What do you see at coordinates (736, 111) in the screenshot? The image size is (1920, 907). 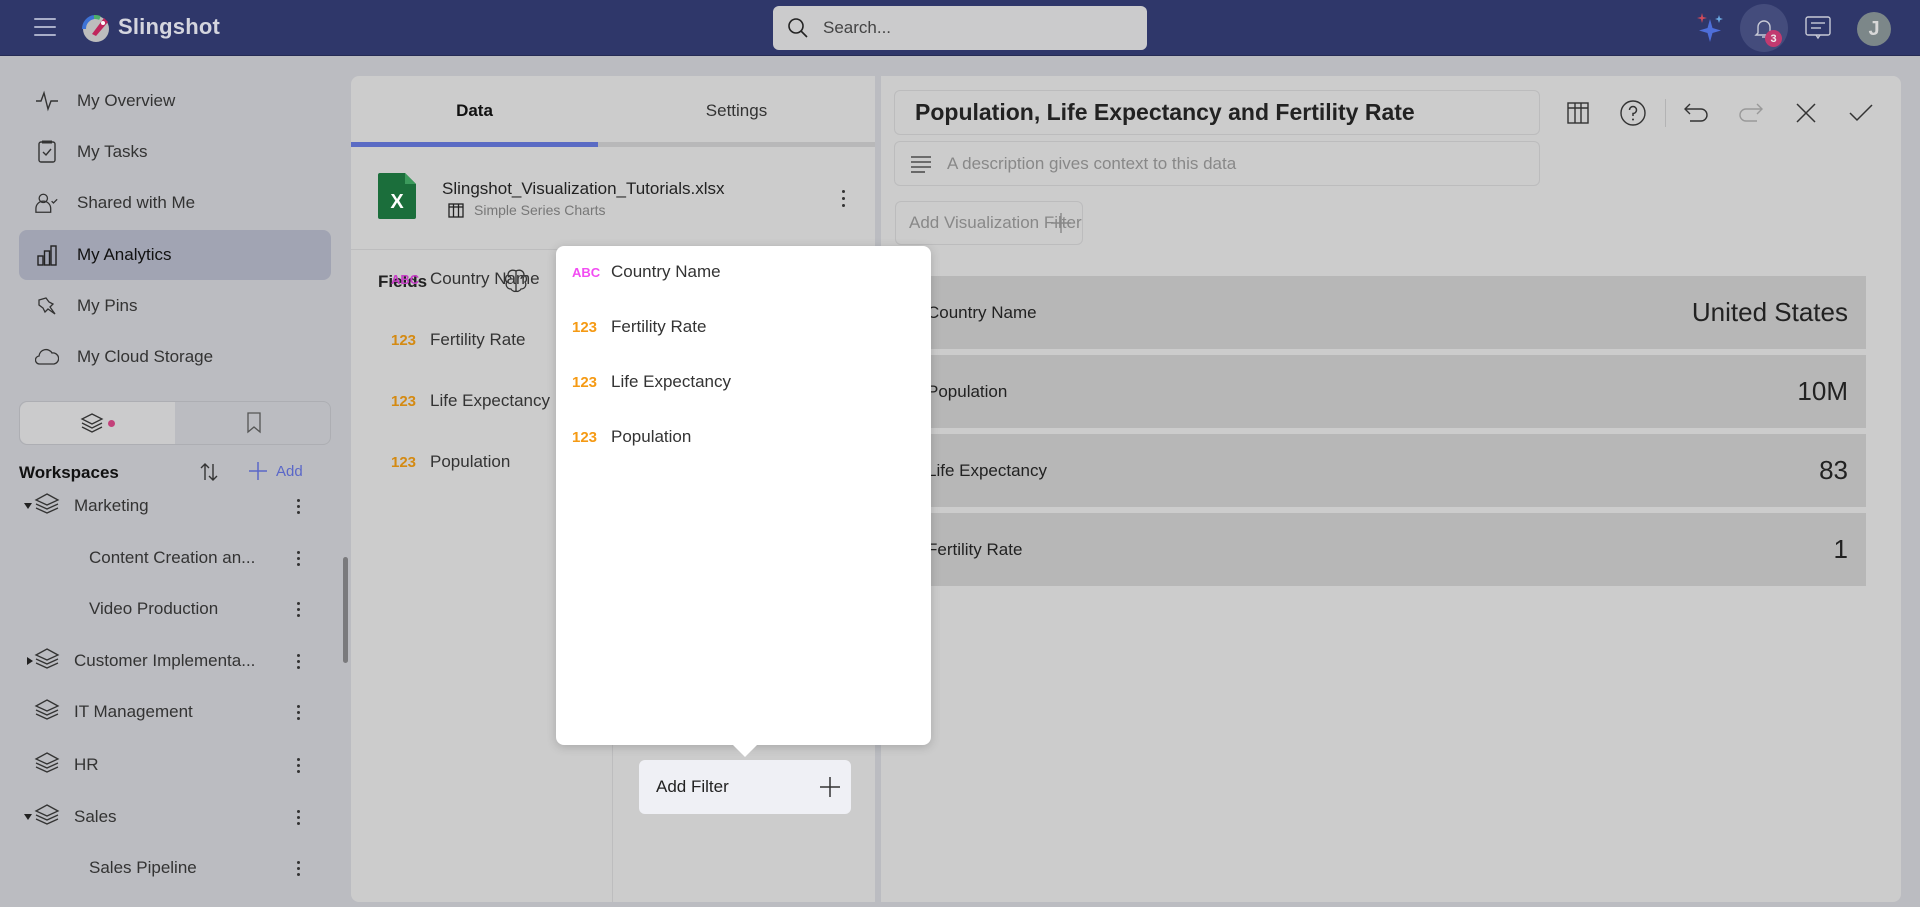 I see `tab-settings: Settings` at bounding box center [736, 111].